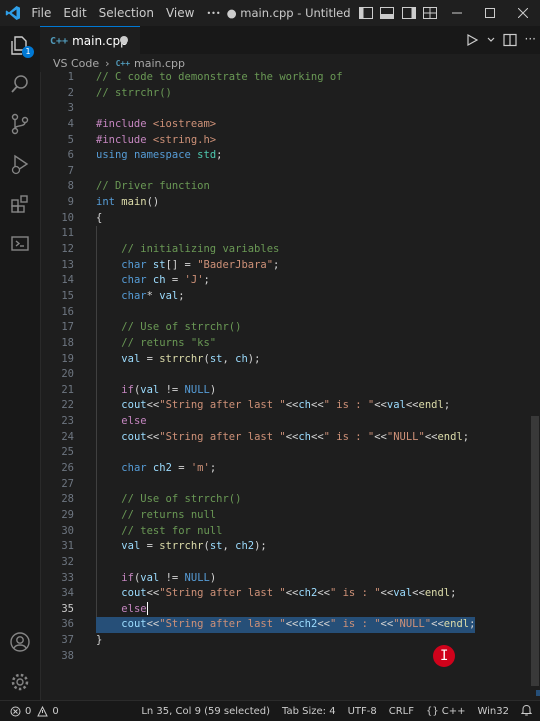  What do you see at coordinates (491, 41) in the screenshot?
I see `run-dropdown-chevron-icon` at bounding box center [491, 41].